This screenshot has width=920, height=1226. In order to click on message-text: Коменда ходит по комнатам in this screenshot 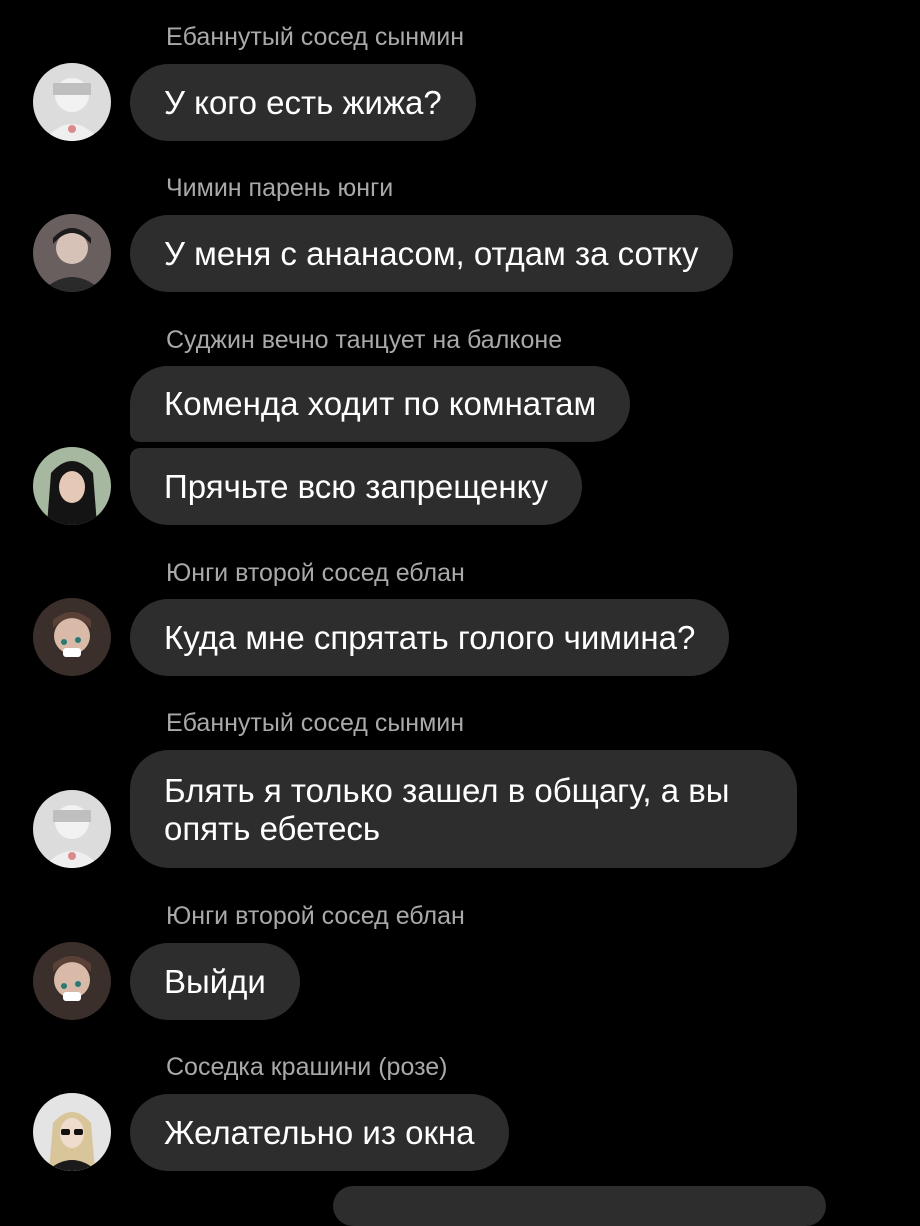, I will do `click(380, 403)`.